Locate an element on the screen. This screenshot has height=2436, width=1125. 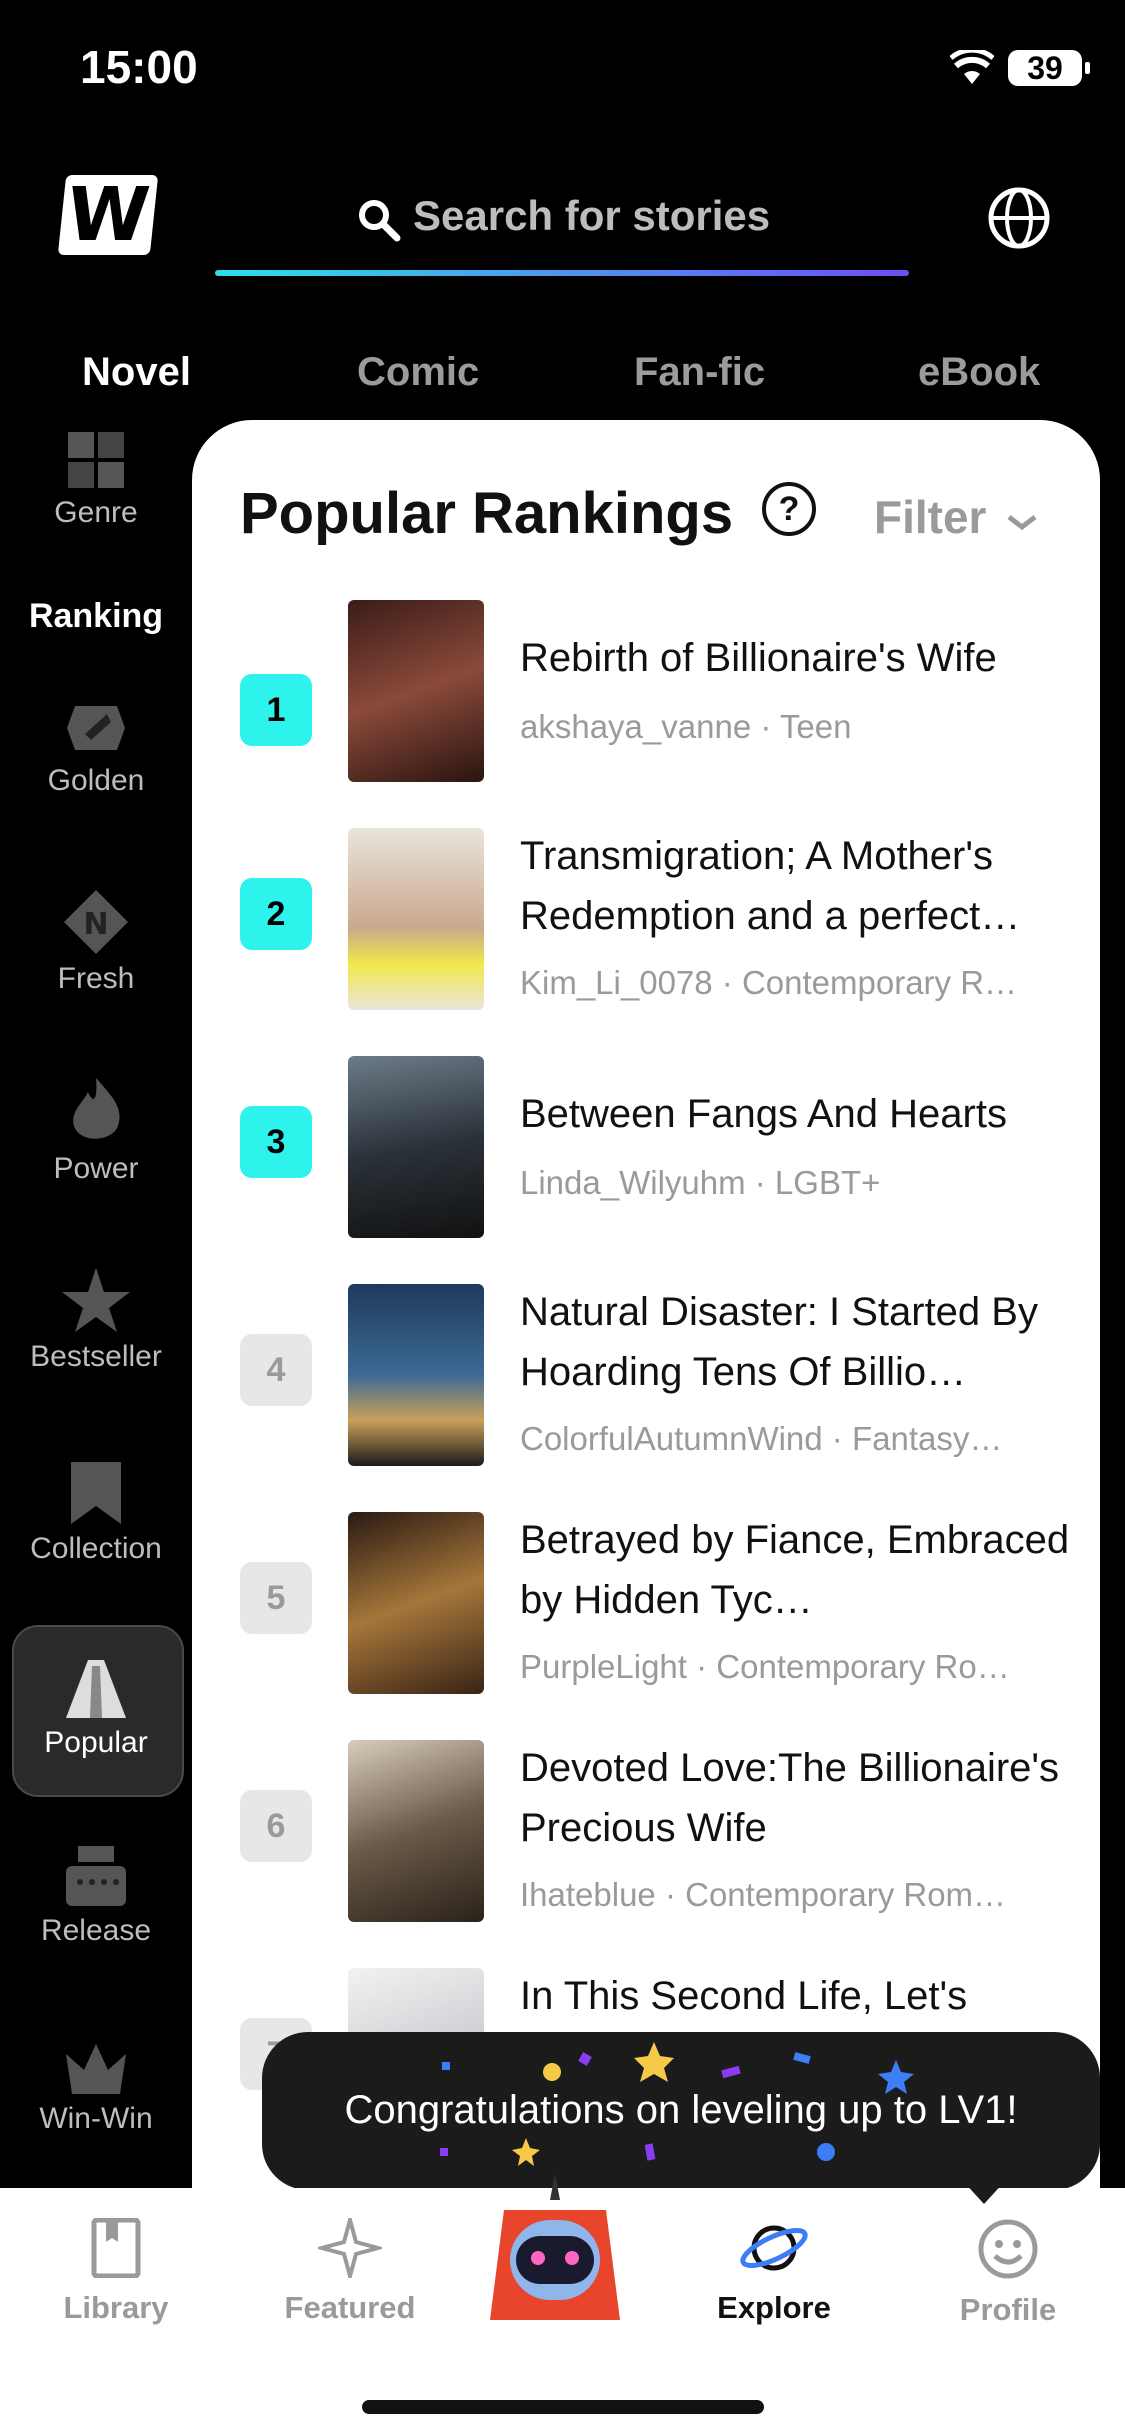
book-title: In This Second Life, Let's is located at coordinates (744, 1996).